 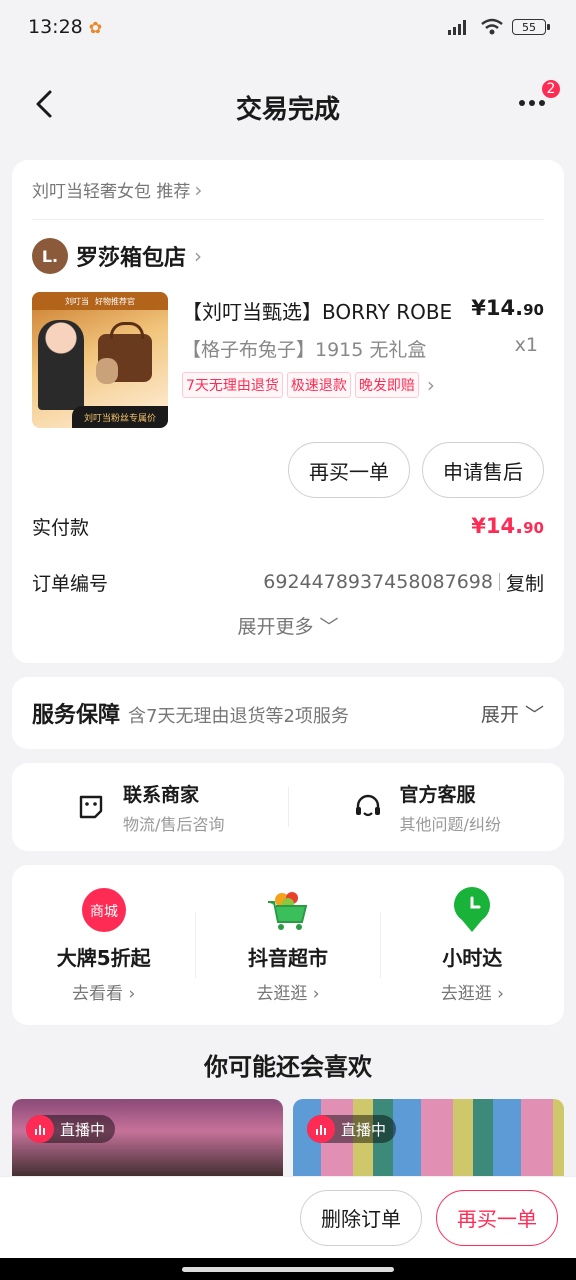 I want to click on promo-brand-sub: 去看看 ›, so click(x=104, y=994).